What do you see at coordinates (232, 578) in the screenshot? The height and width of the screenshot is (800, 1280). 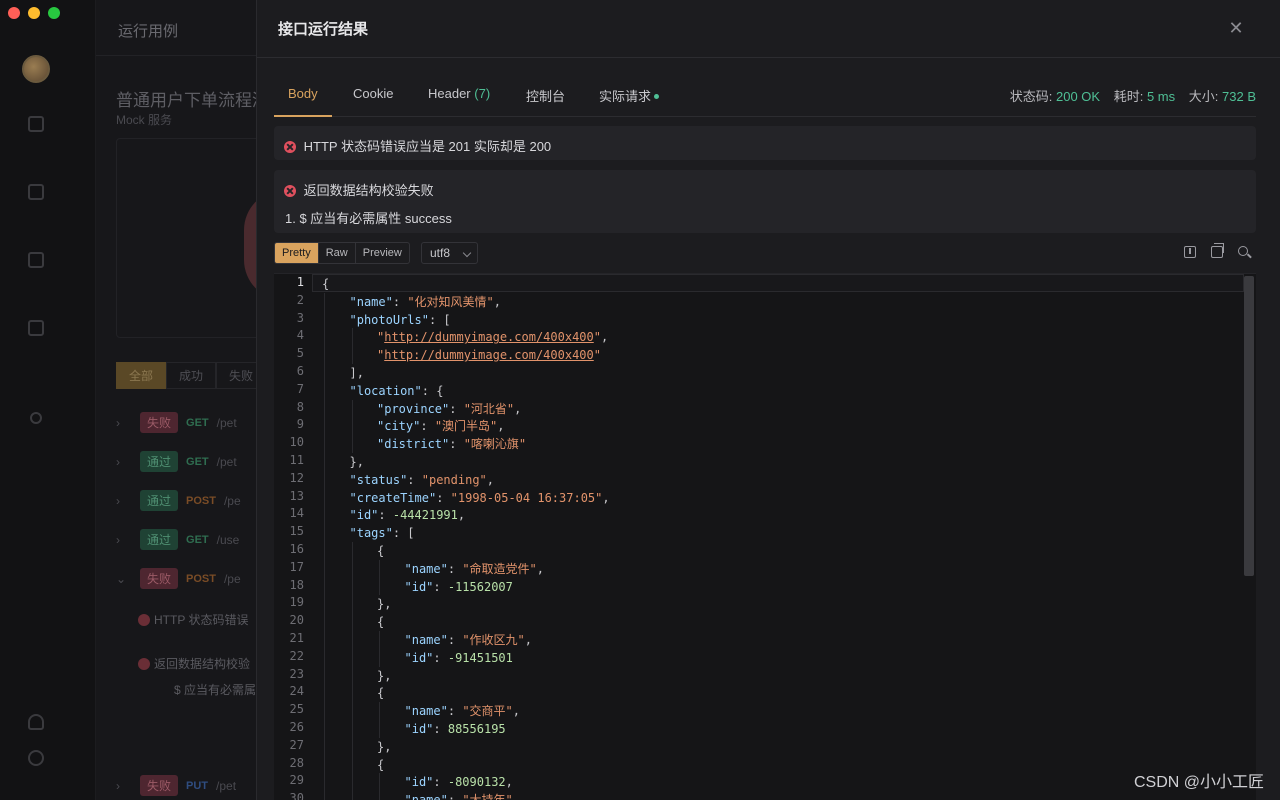 I see `path-label: /pe` at bounding box center [232, 578].